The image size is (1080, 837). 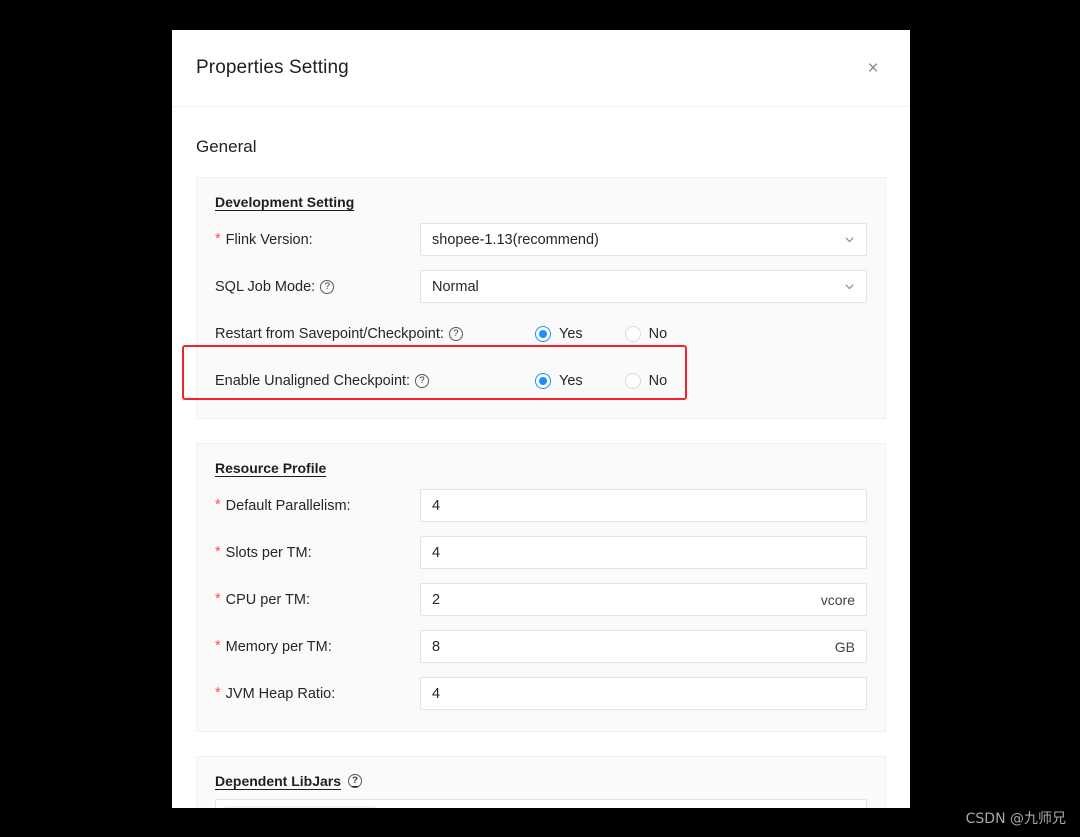 What do you see at coordinates (313, 380) in the screenshot?
I see `label-text: Enable Unaligned Checkpoint:` at bounding box center [313, 380].